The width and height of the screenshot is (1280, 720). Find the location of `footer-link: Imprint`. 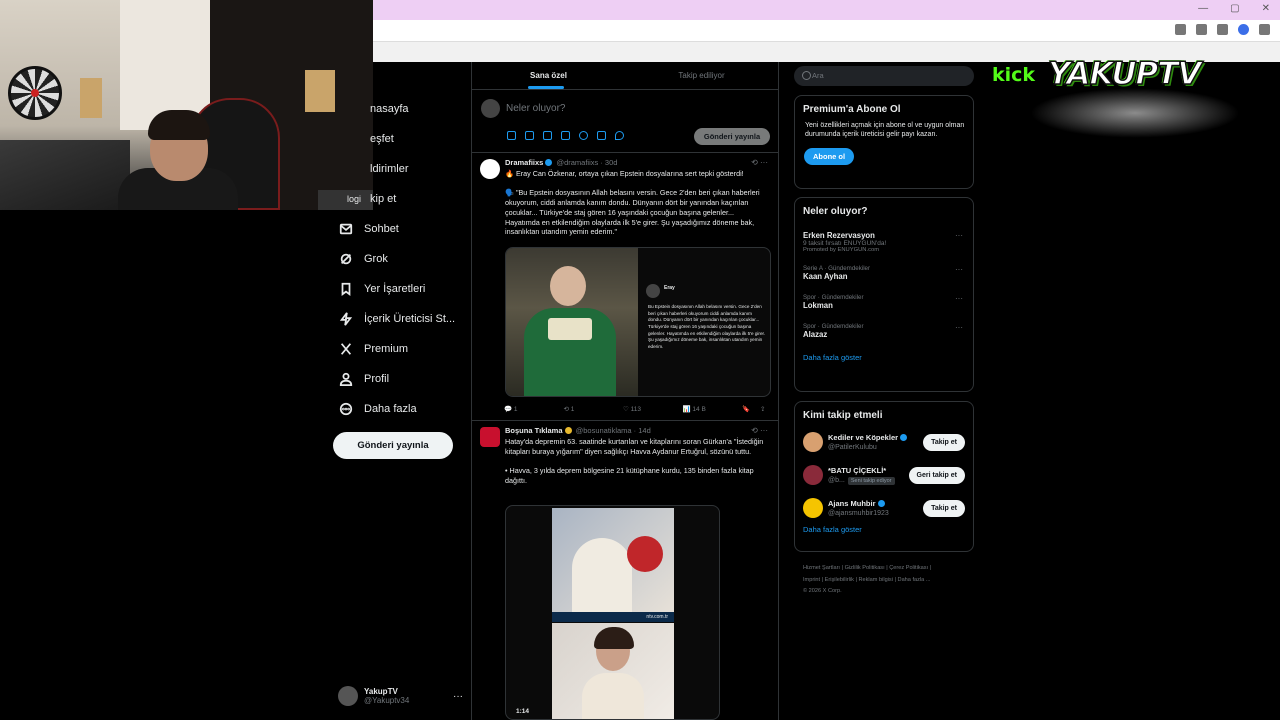

footer-link: Imprint is located at coordinates (811, 580).